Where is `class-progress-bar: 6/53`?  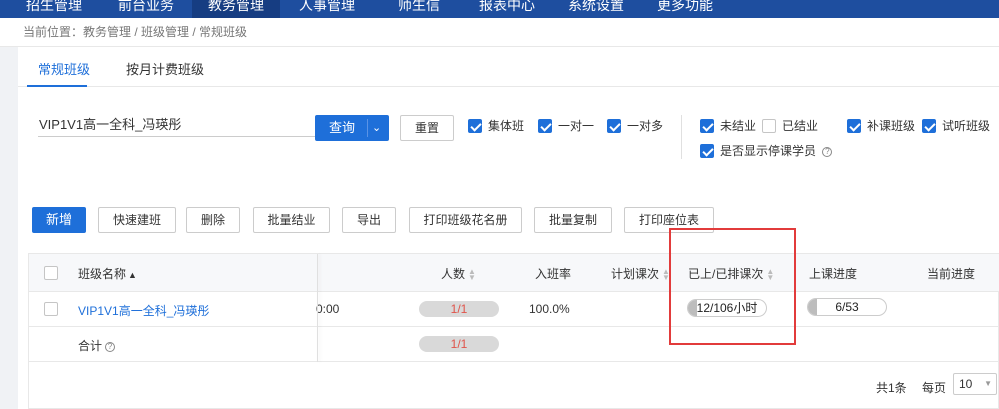 class-progress-bar: 6/53 is located at coordinates (847, 307).